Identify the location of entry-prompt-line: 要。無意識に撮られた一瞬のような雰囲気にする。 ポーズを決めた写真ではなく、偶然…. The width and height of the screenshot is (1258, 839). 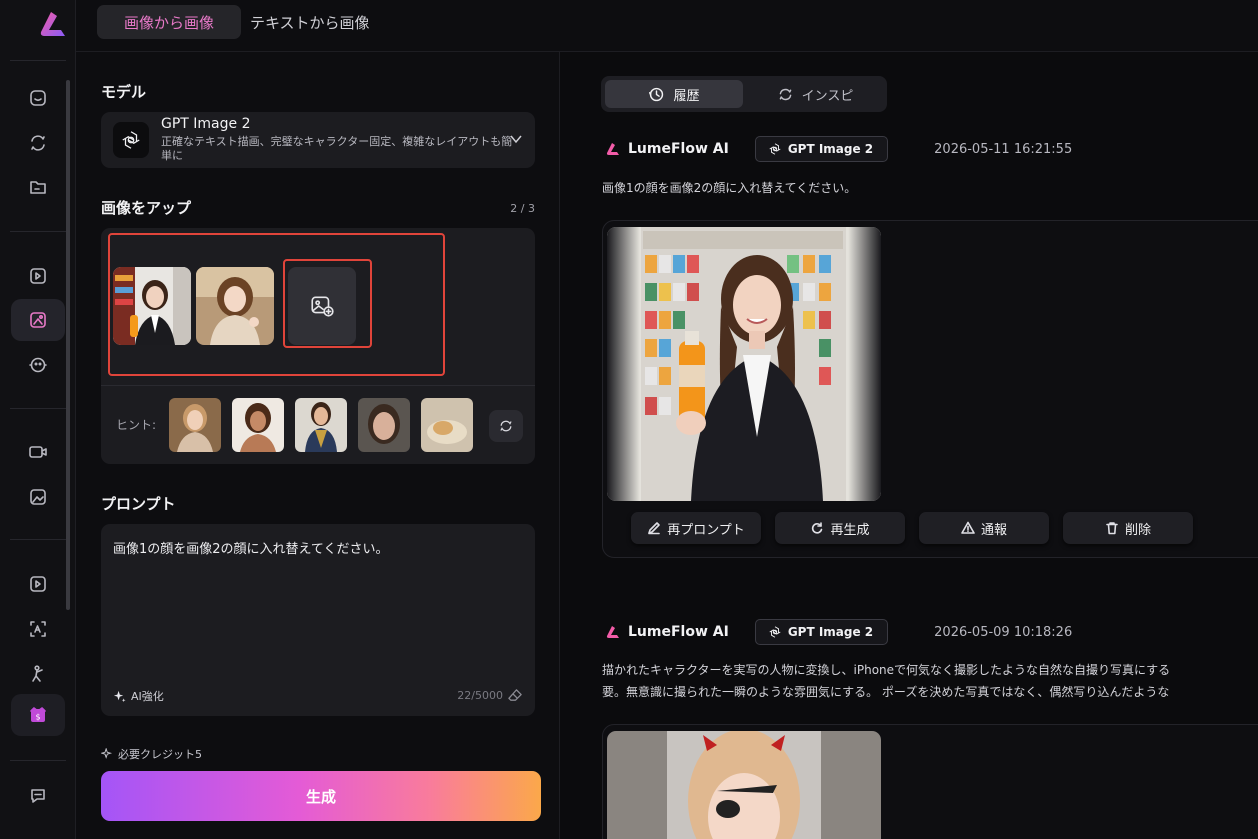
(886, 692).